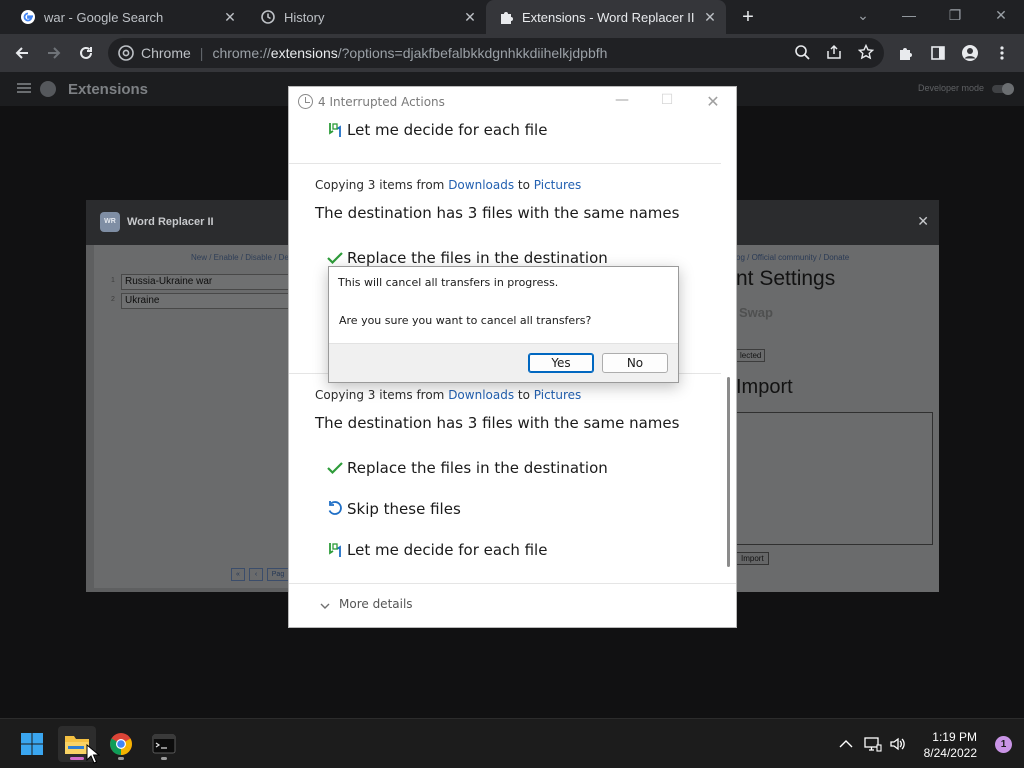 The image size is (1024, 768). Describe the element at coordinates (208, 282) in the screenshot. I see `word-field: Russia-Ukraine war` at that location.